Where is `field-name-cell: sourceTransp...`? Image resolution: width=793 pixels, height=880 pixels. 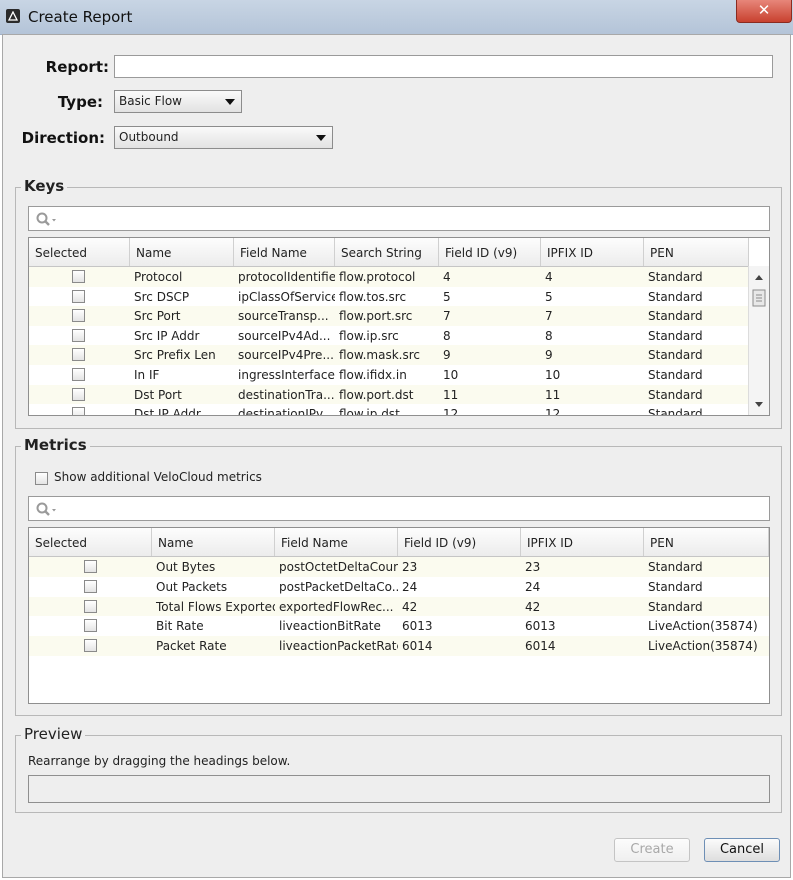 field-name-cell: sourceTransp... is located at coordinates (283, 316).